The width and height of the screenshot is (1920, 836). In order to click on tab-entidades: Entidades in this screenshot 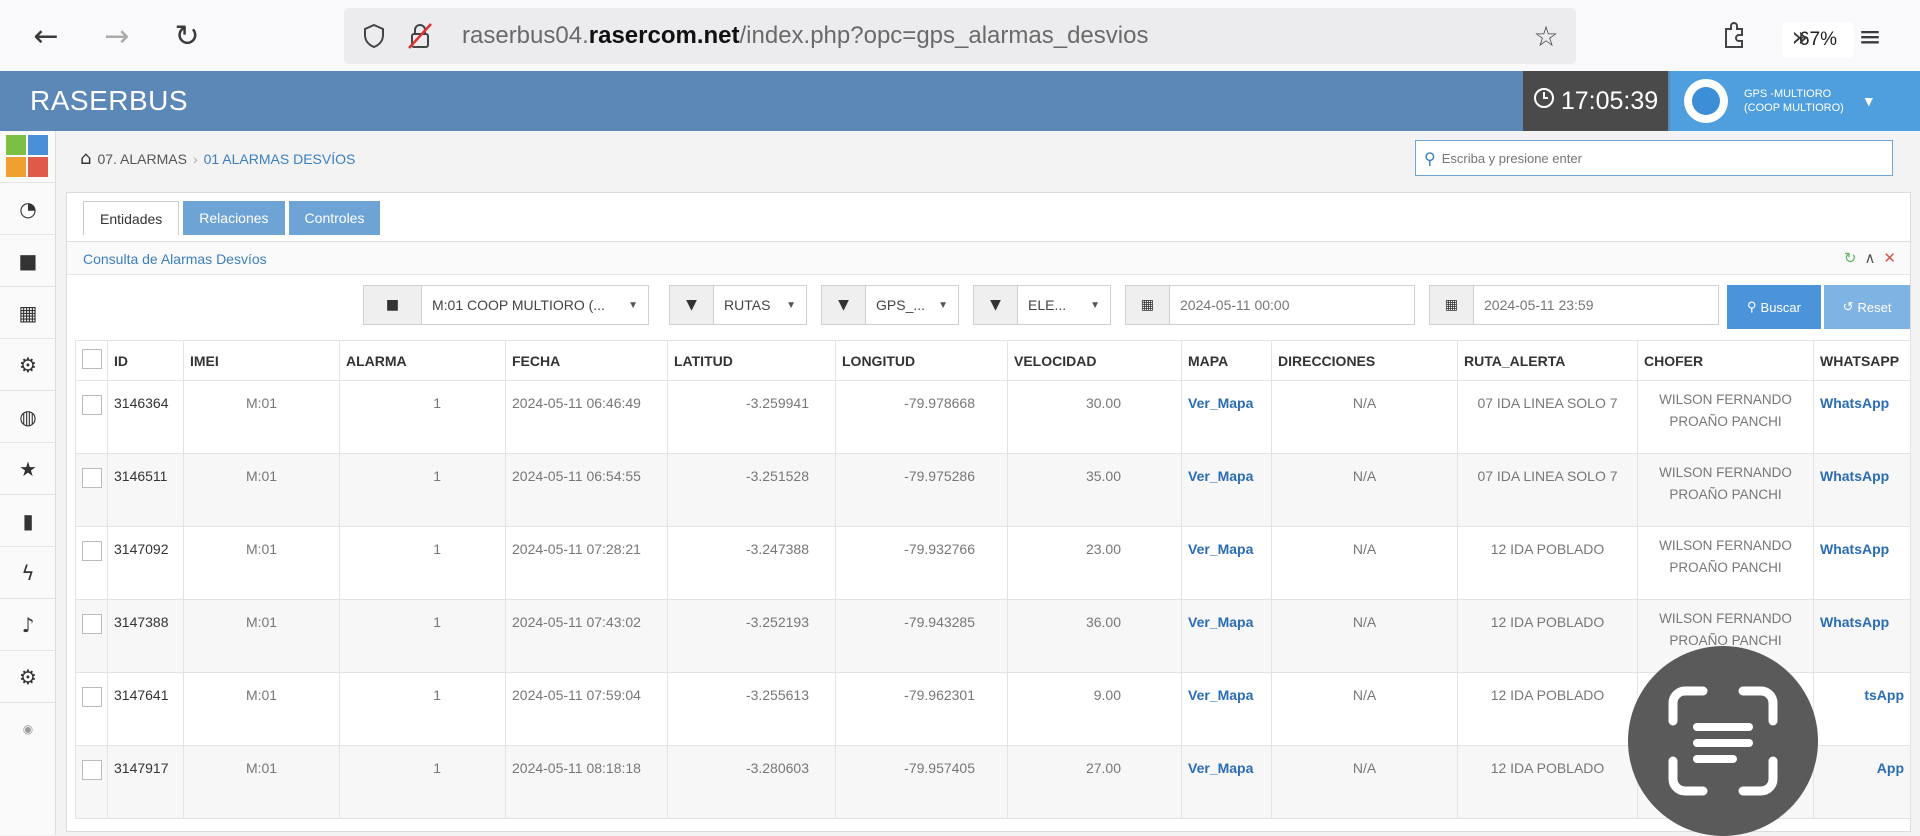, I will do `click(131, 218)`.